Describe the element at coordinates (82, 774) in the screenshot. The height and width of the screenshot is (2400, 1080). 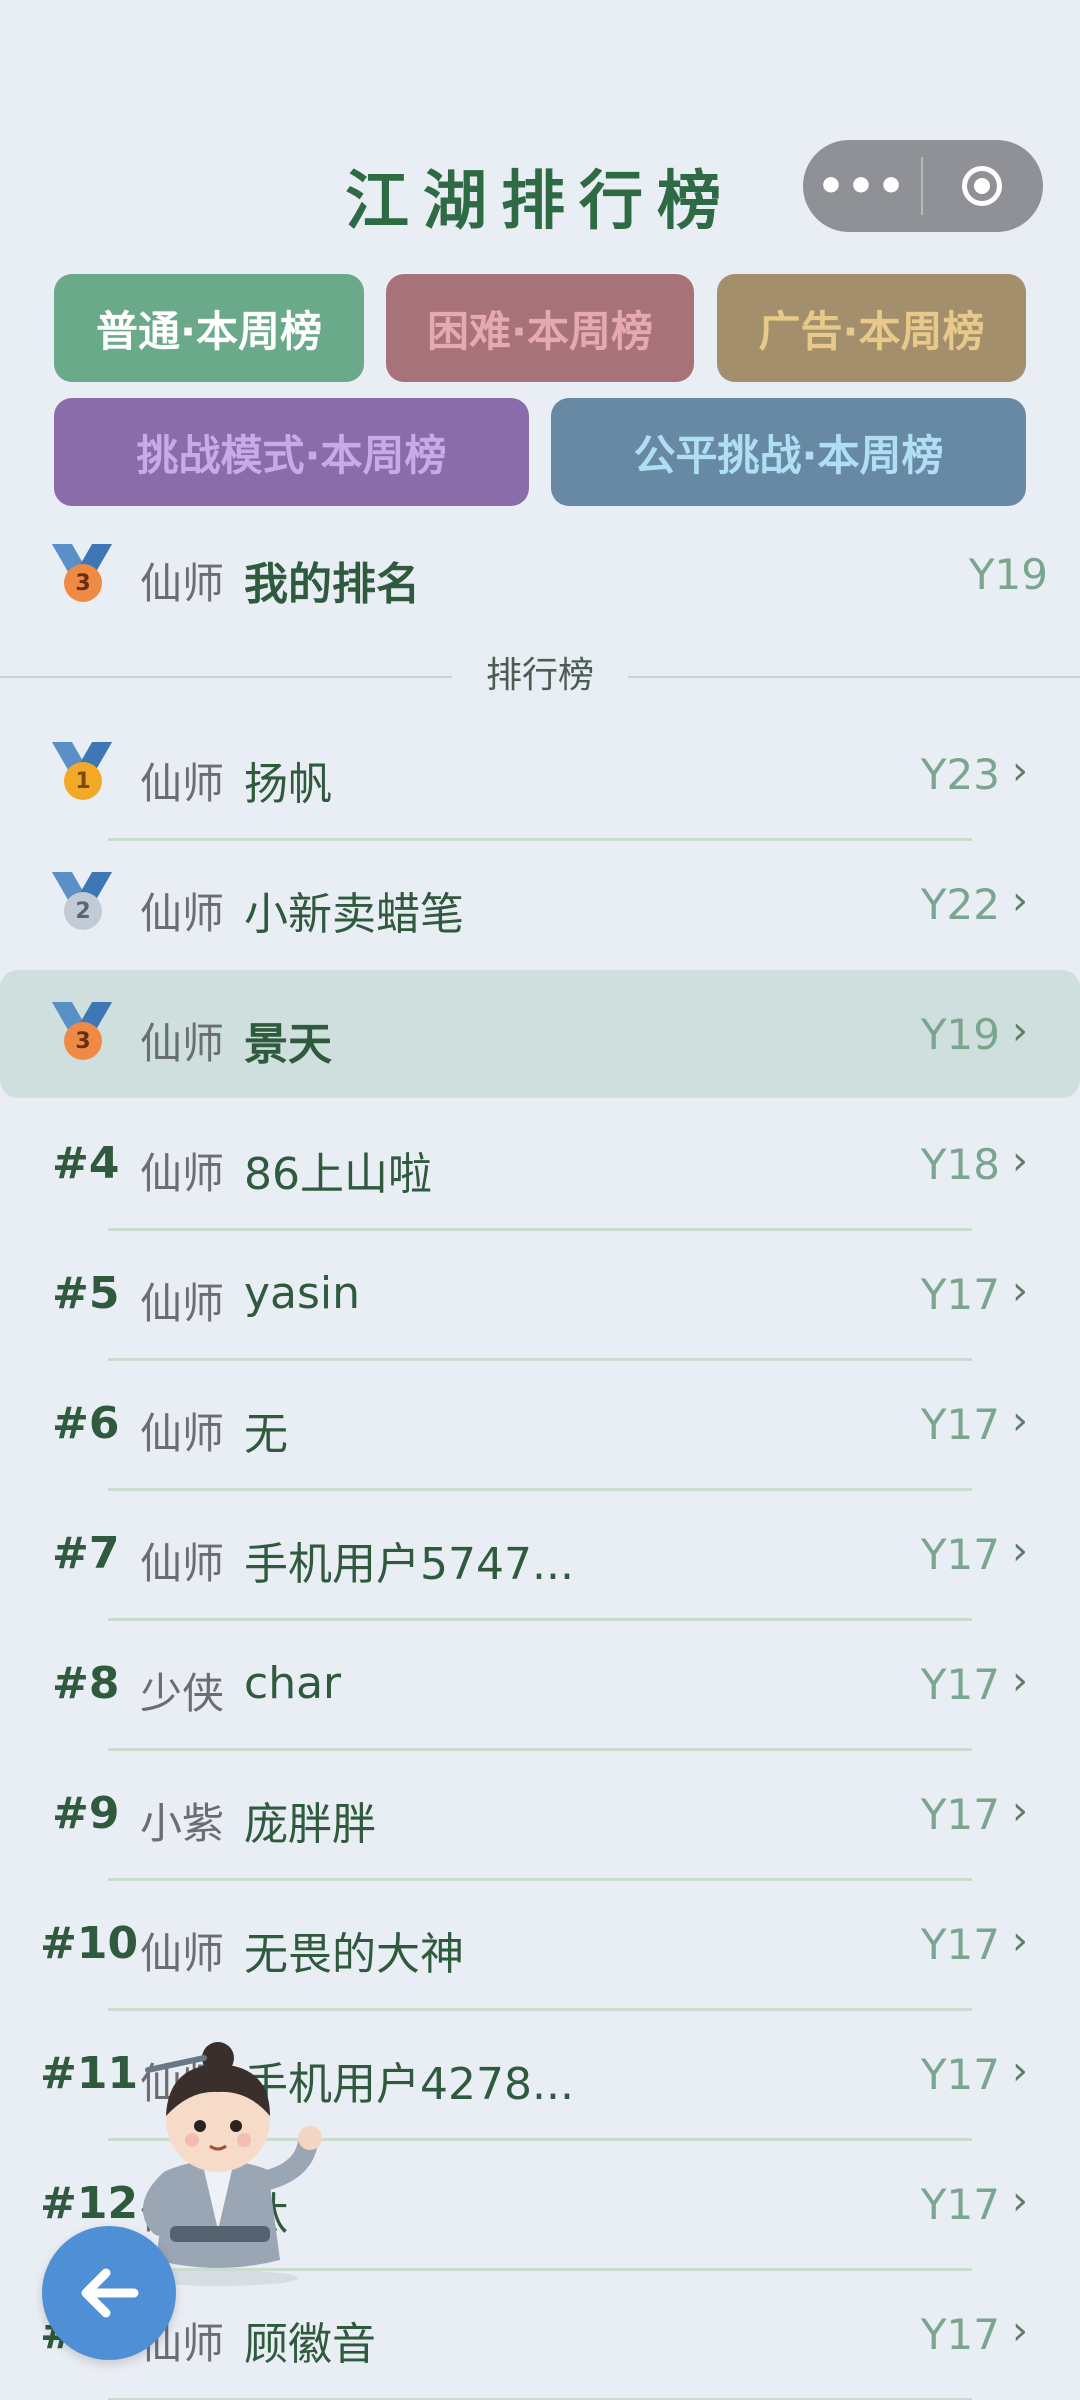
I see `gold-medal-icon: 1` at that location.